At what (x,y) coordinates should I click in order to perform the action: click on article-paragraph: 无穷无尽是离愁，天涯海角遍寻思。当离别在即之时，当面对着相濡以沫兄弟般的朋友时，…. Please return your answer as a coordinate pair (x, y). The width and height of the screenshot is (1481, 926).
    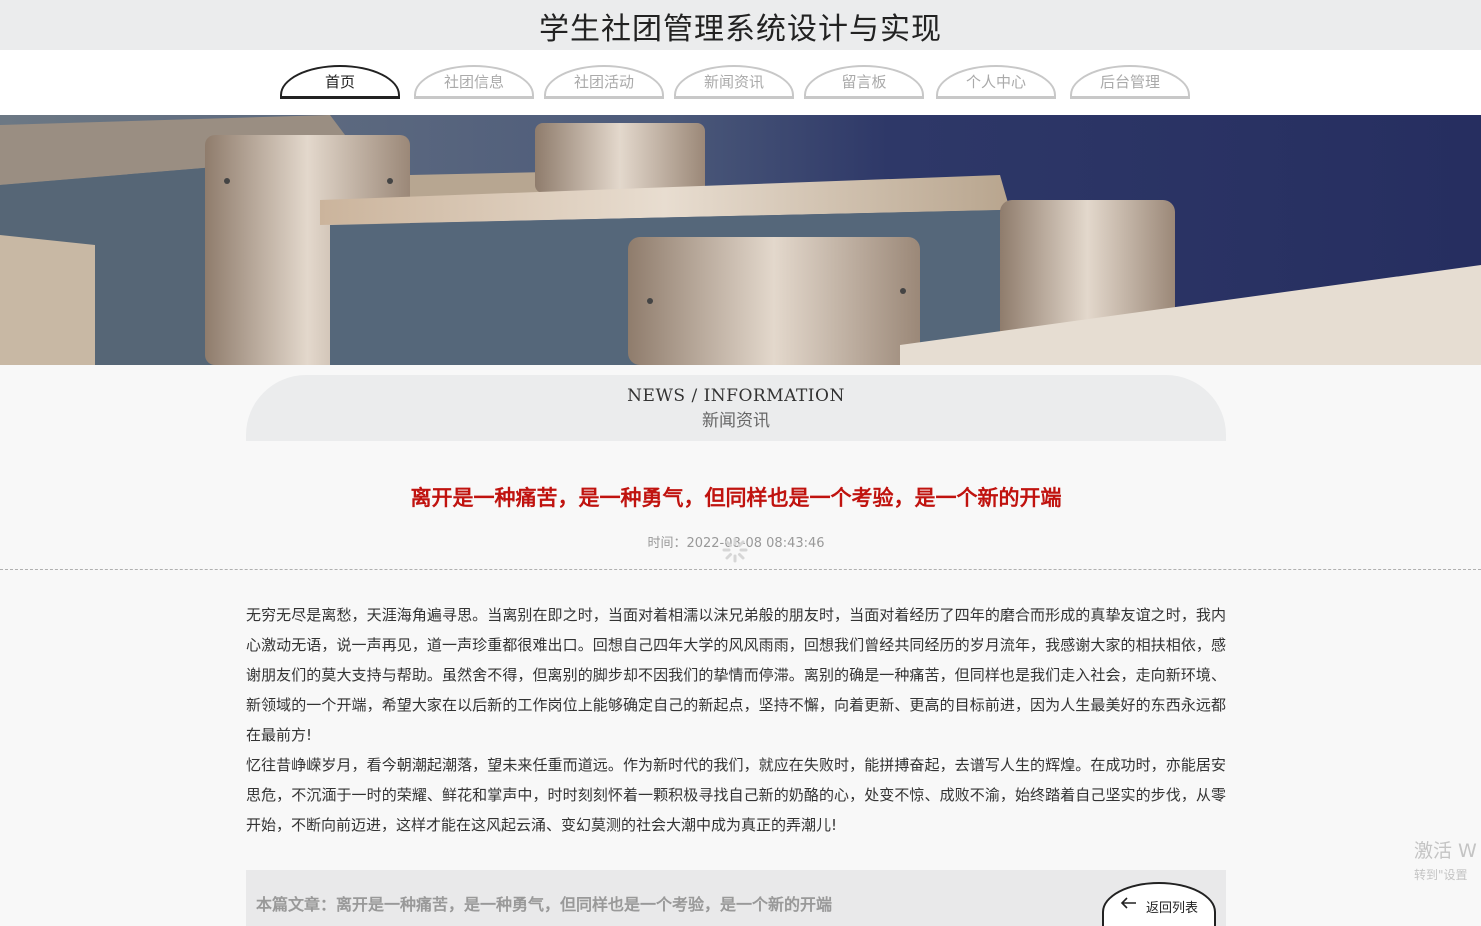
    Looking at the image, I should click on (736, 675).